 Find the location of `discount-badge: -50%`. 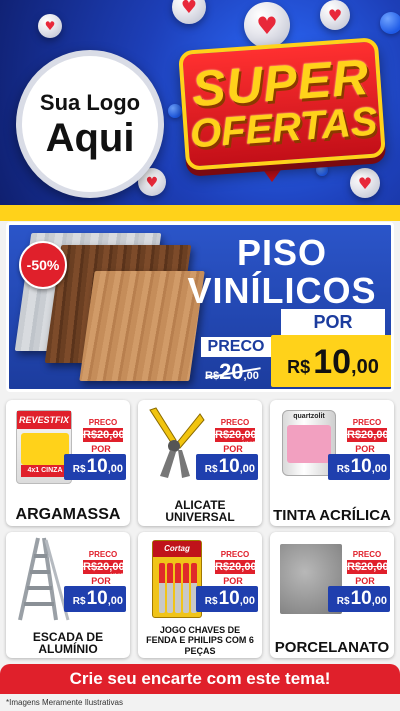

discount-badge: -50% is located at coordinates (43, 265).